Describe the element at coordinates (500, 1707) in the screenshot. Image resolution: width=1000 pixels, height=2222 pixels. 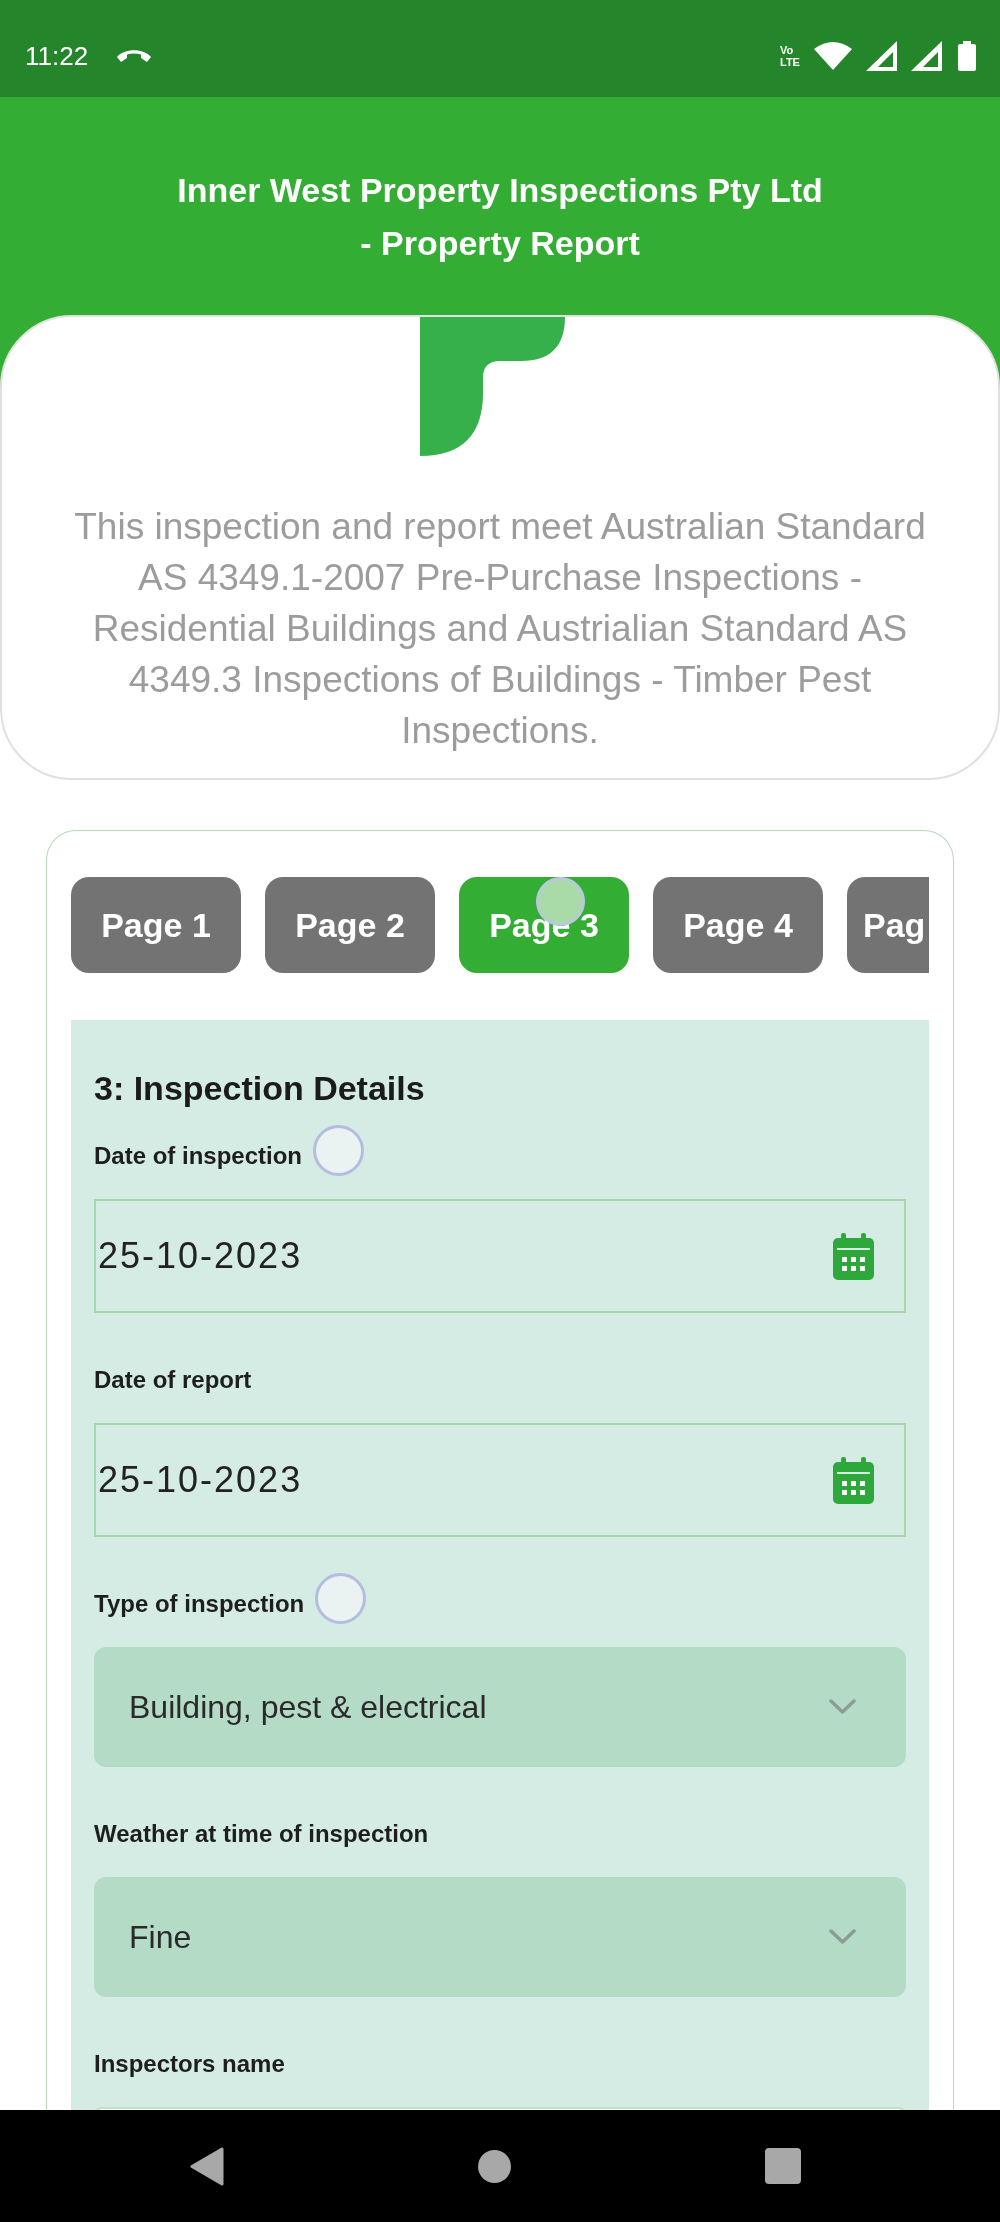
I see `dropdown: Building, pest & electrical` at that location.